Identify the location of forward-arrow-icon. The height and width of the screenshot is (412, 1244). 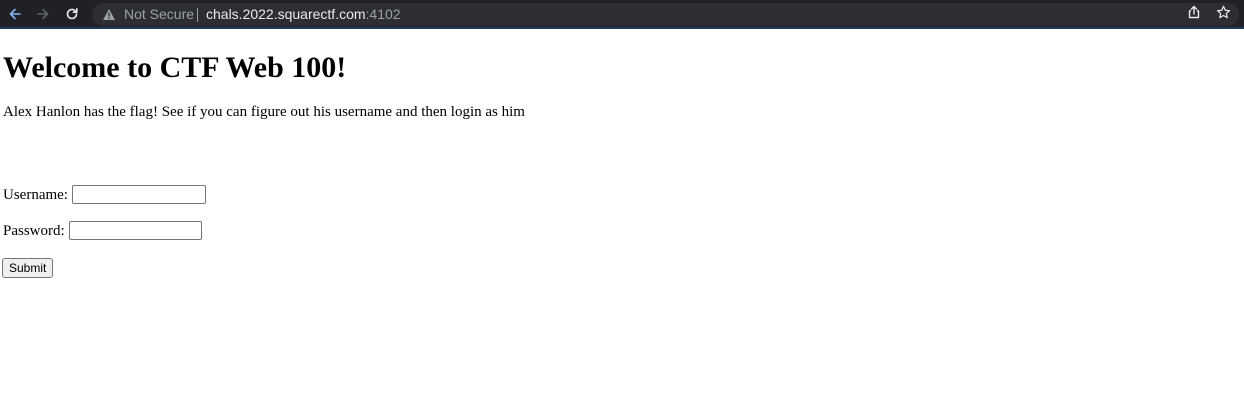
(43, 14).